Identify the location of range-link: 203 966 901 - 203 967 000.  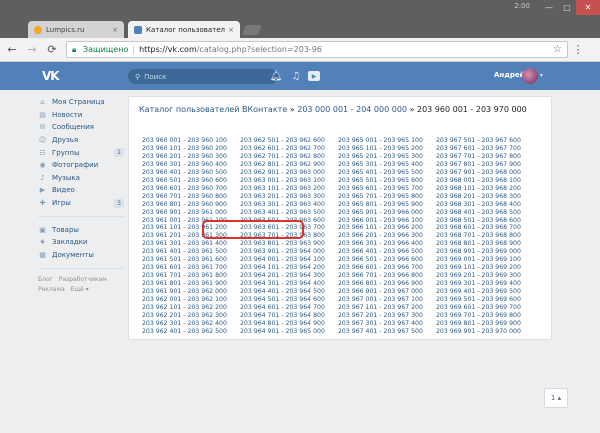
(388, 292).